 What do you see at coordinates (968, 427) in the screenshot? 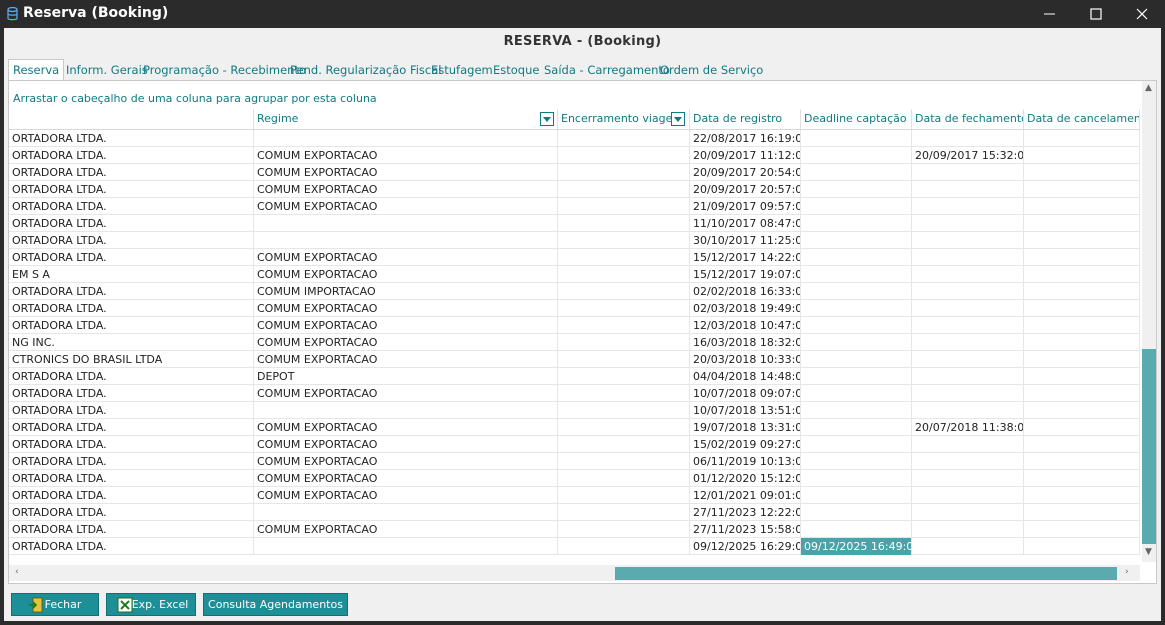
I see `cell-data-fechamento: 20/07/2018 11:38:04` at bounding box center [968, 427].